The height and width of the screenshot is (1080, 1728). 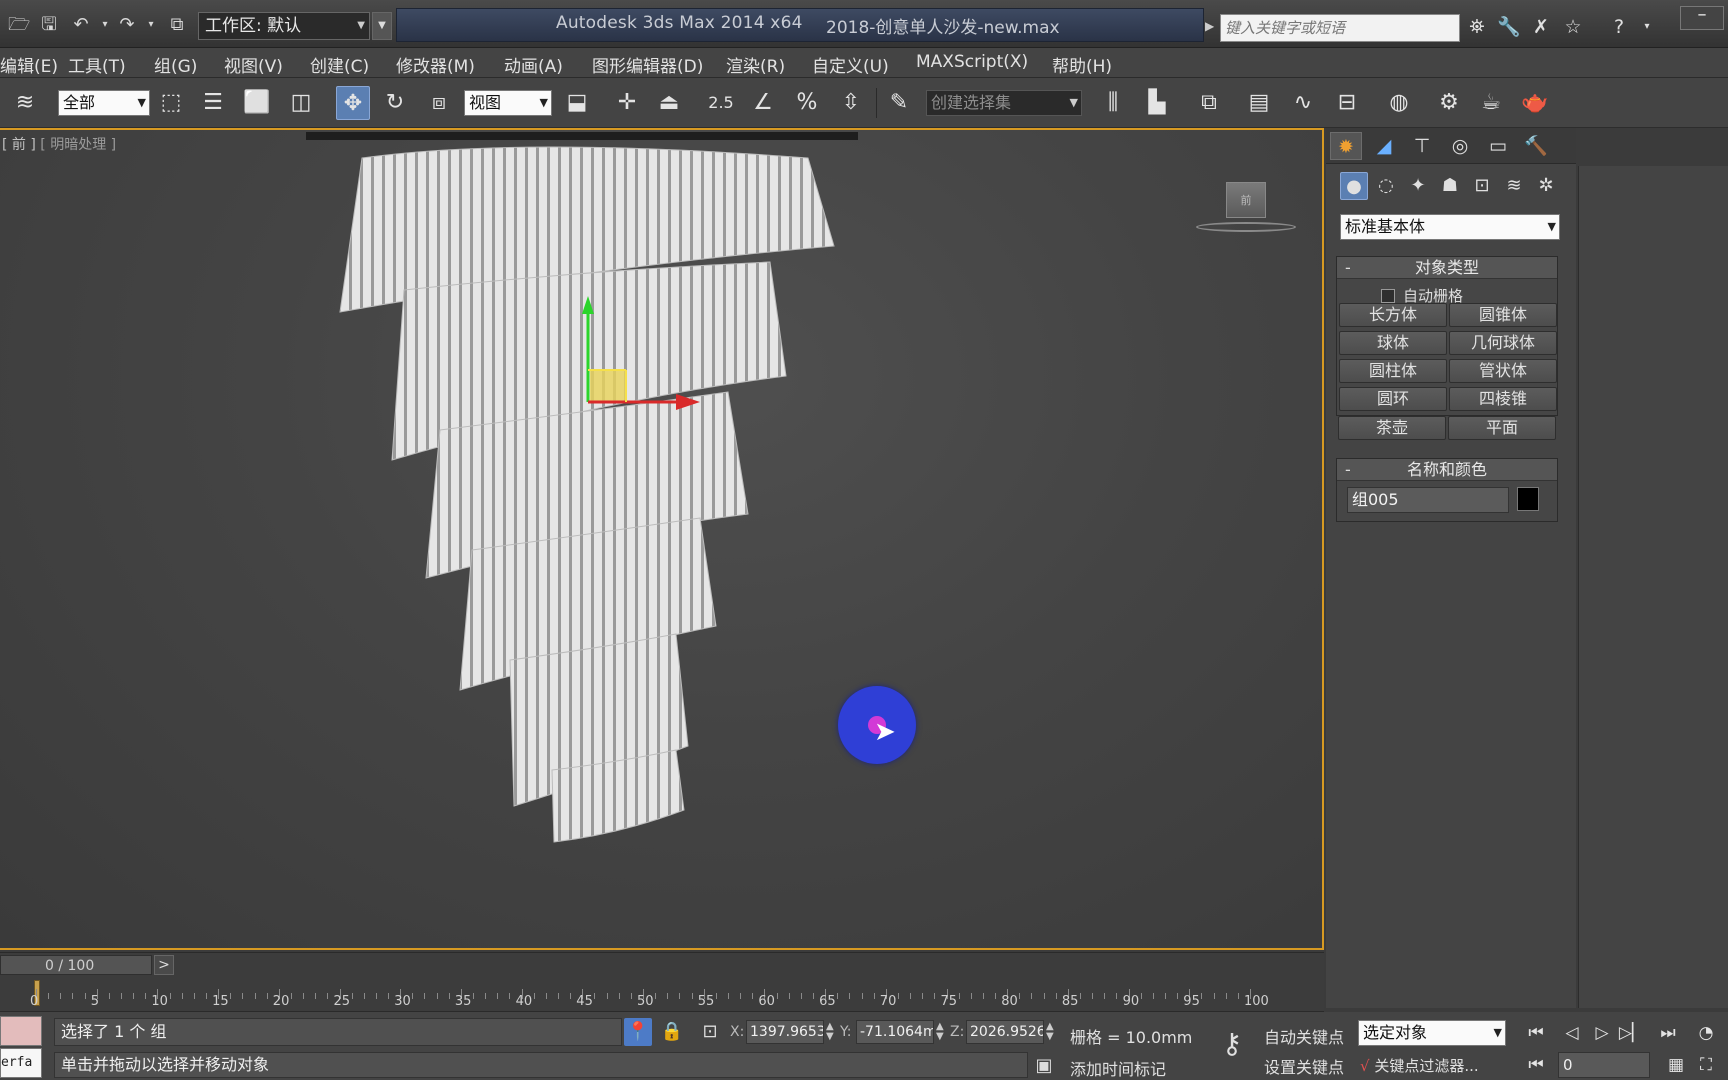 What do you see at coordinates (1346, 146) in the screenshot?
I see `create-tab-icon: ✹` at bounding box center [1346, 146].